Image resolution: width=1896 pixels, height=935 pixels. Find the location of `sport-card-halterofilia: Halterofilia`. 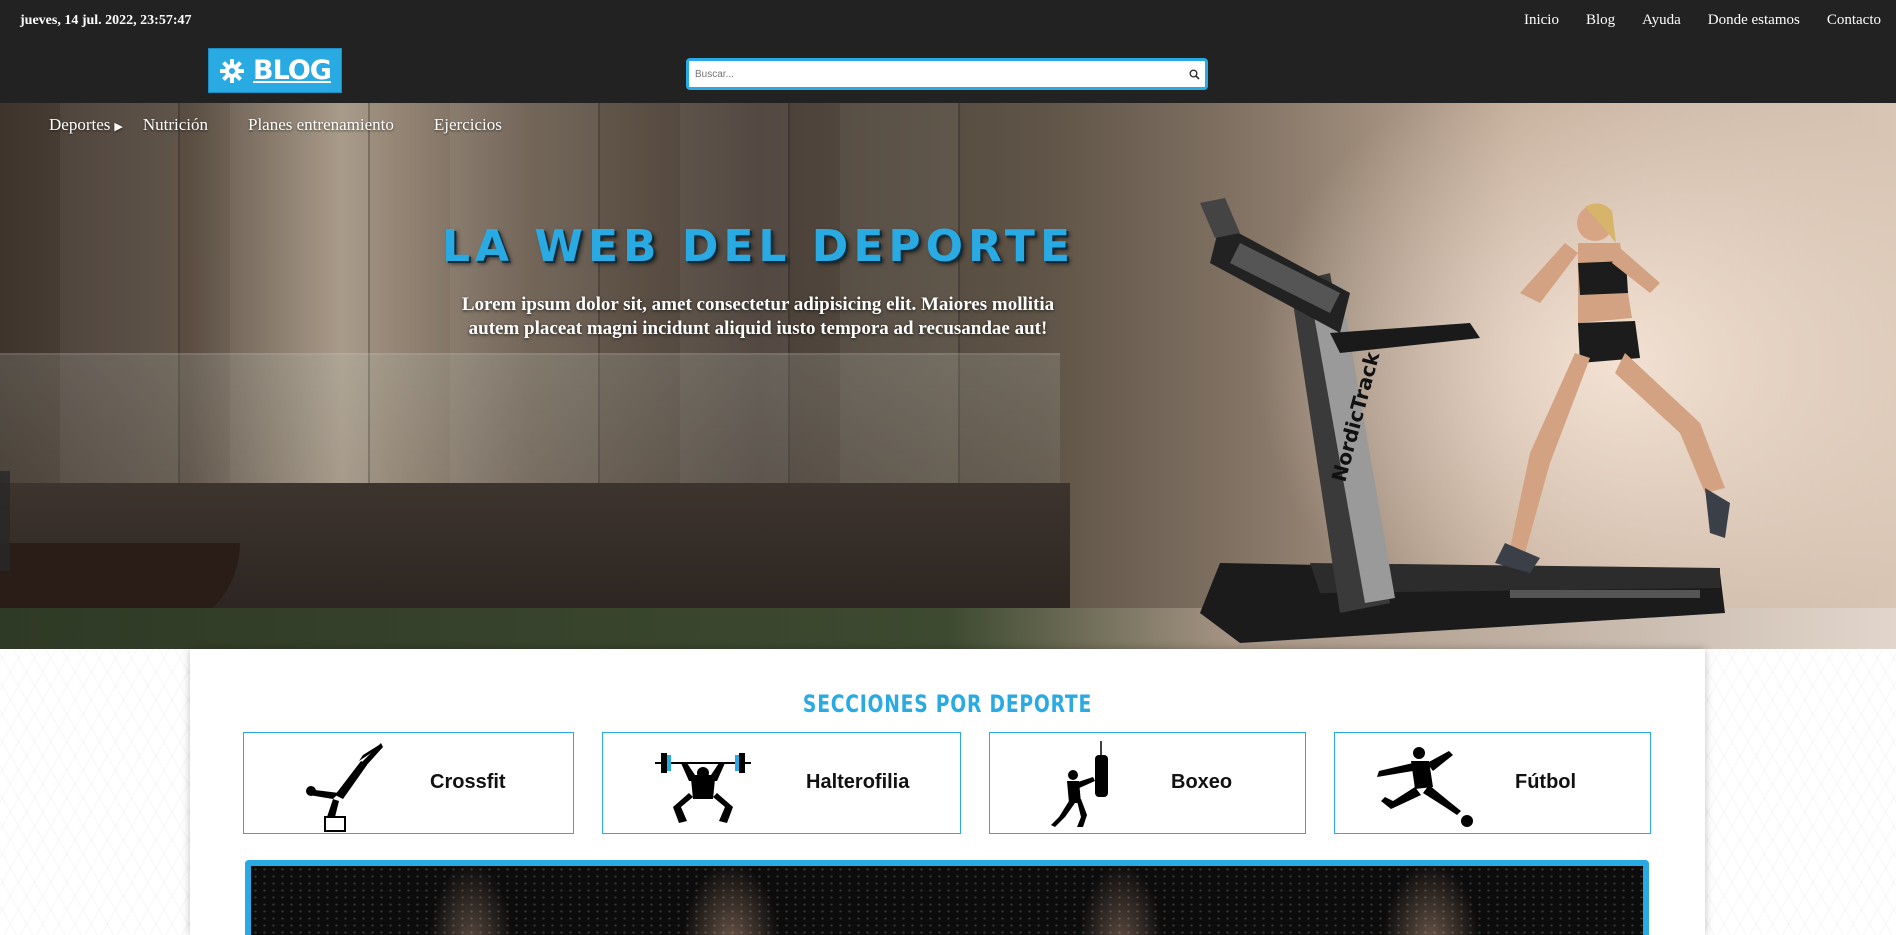

sport-card-halterofilia: Halterofilia is located at coordinates (781, 783).